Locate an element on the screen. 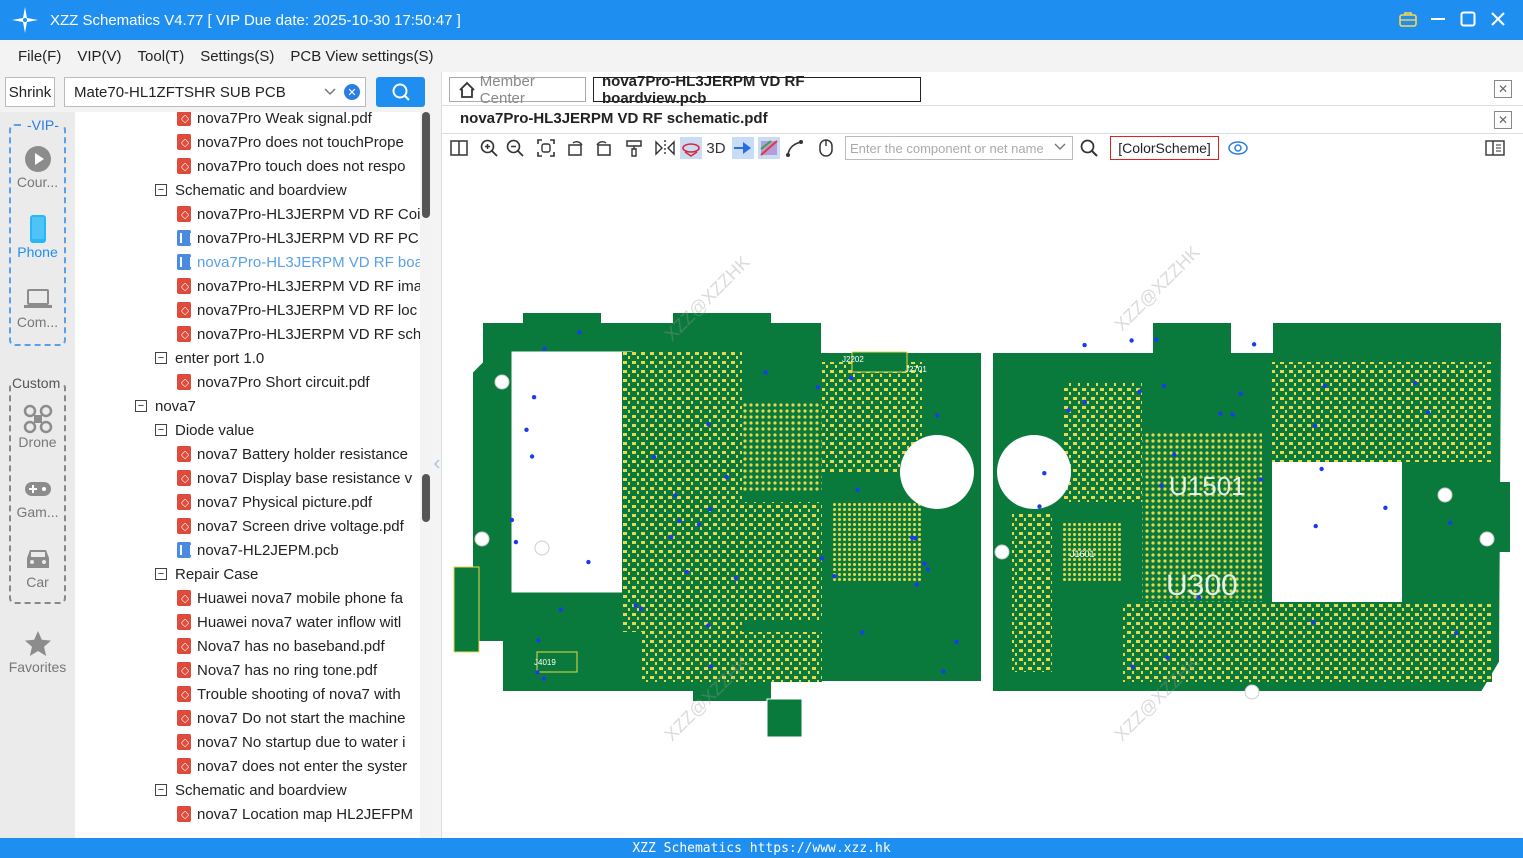  eye-icon is located at coordinates (1238, 148).